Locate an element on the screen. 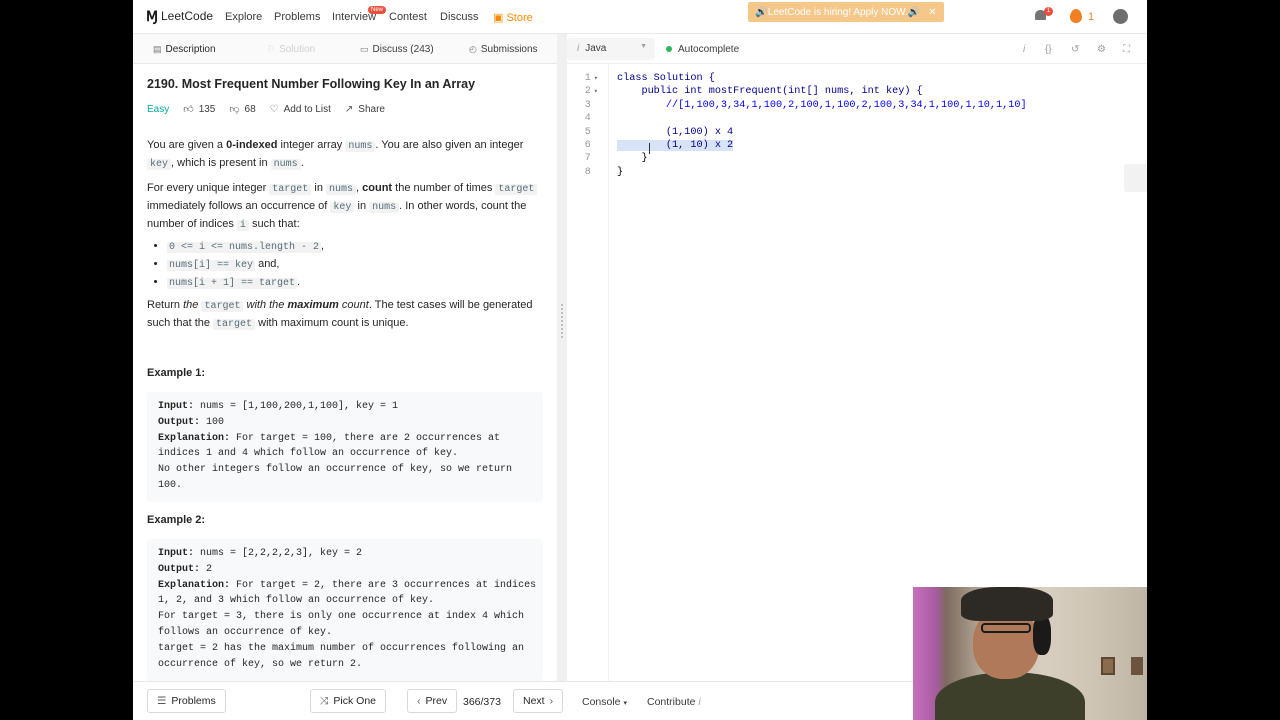 Image resolution: width=1280 pixels, height=720 pixels. tab-solution-label: Solution is located at coordinates (297, 49).